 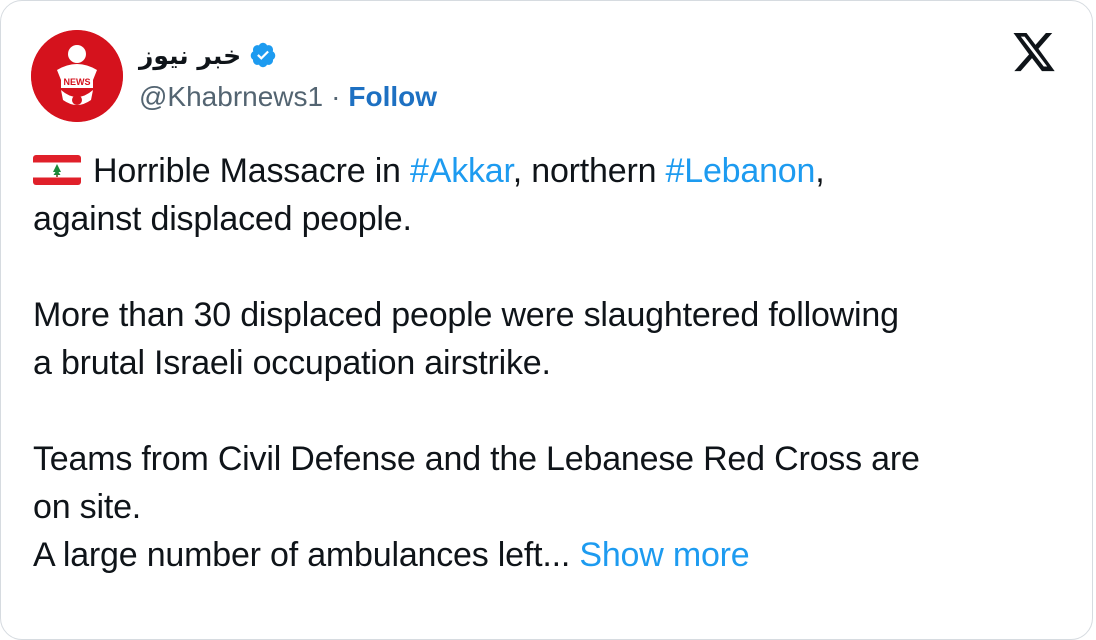 I want to click on handle-row: @Khabrnews1 · Follow, so click(x=288, y=97).